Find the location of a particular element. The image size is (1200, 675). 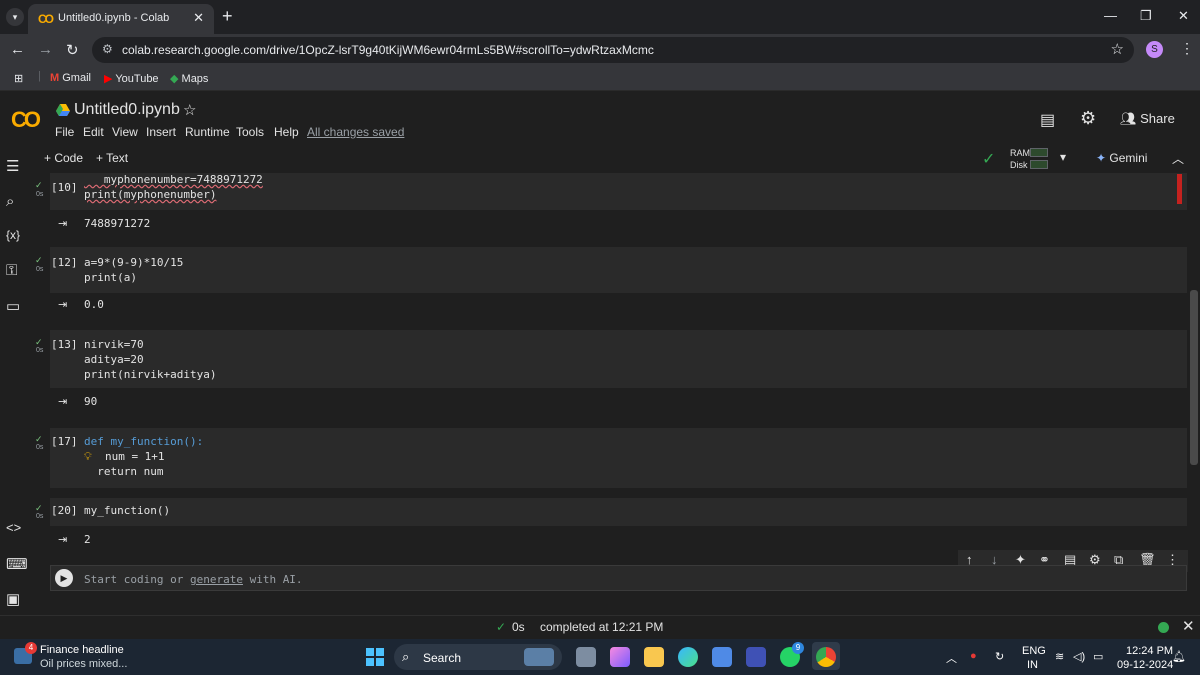

task-view-icon is located at coordinates (586, 657).